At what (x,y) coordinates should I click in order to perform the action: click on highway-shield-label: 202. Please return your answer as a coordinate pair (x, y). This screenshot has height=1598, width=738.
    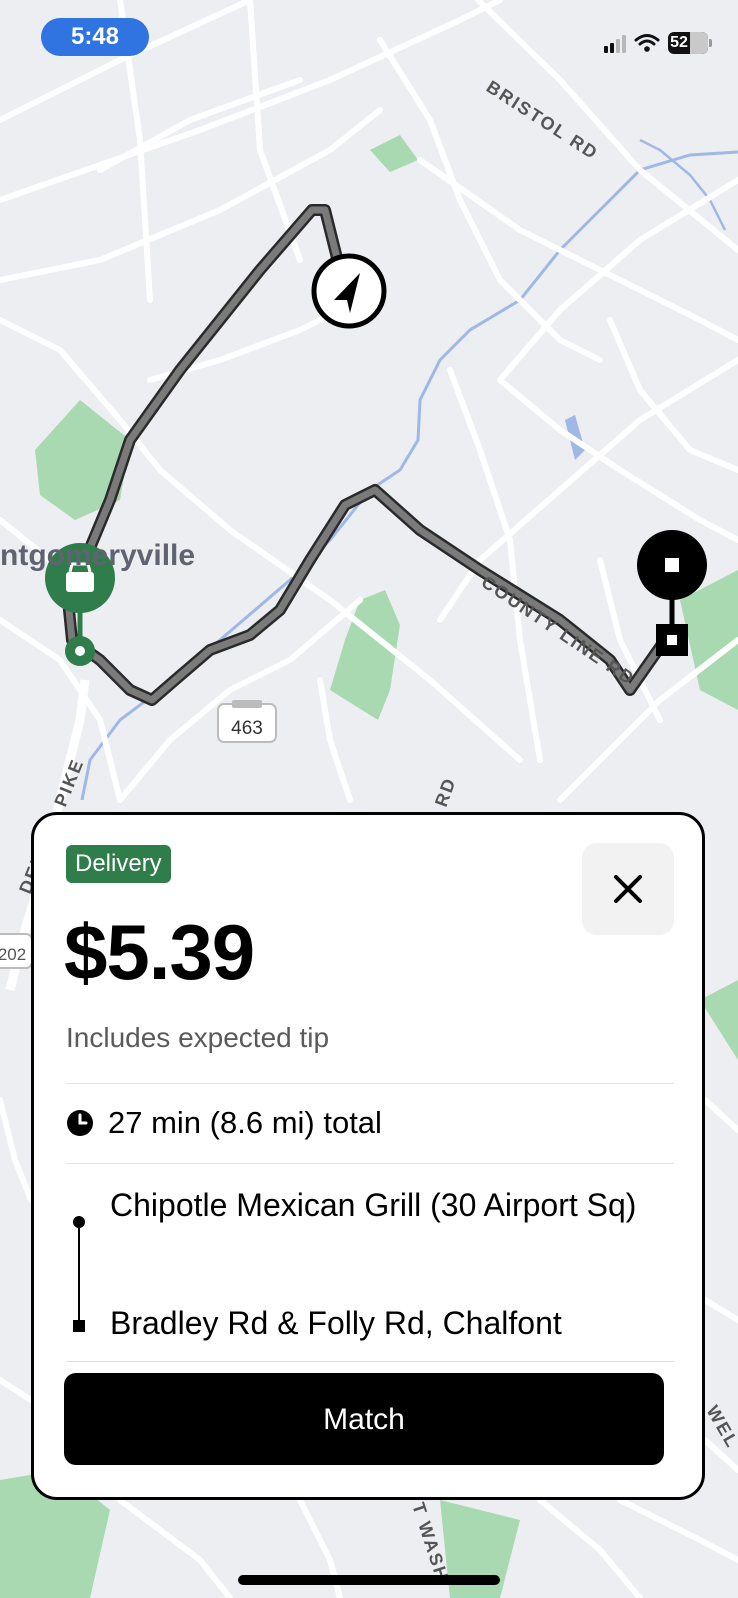
    Looking at the image, I should click on (13, 954).